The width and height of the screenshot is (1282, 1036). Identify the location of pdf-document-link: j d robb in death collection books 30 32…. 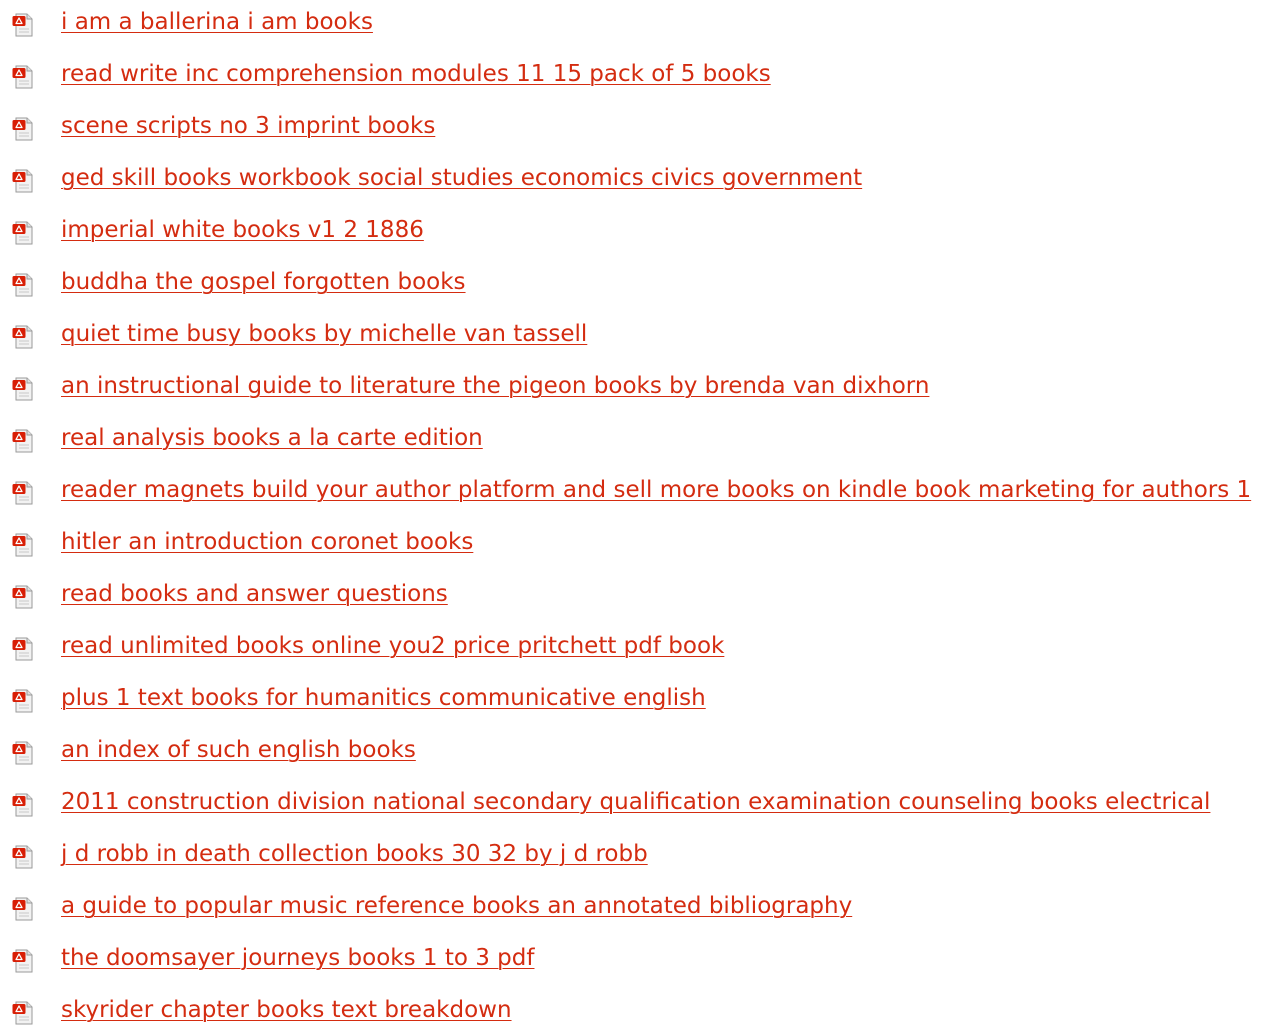
(354, 854).